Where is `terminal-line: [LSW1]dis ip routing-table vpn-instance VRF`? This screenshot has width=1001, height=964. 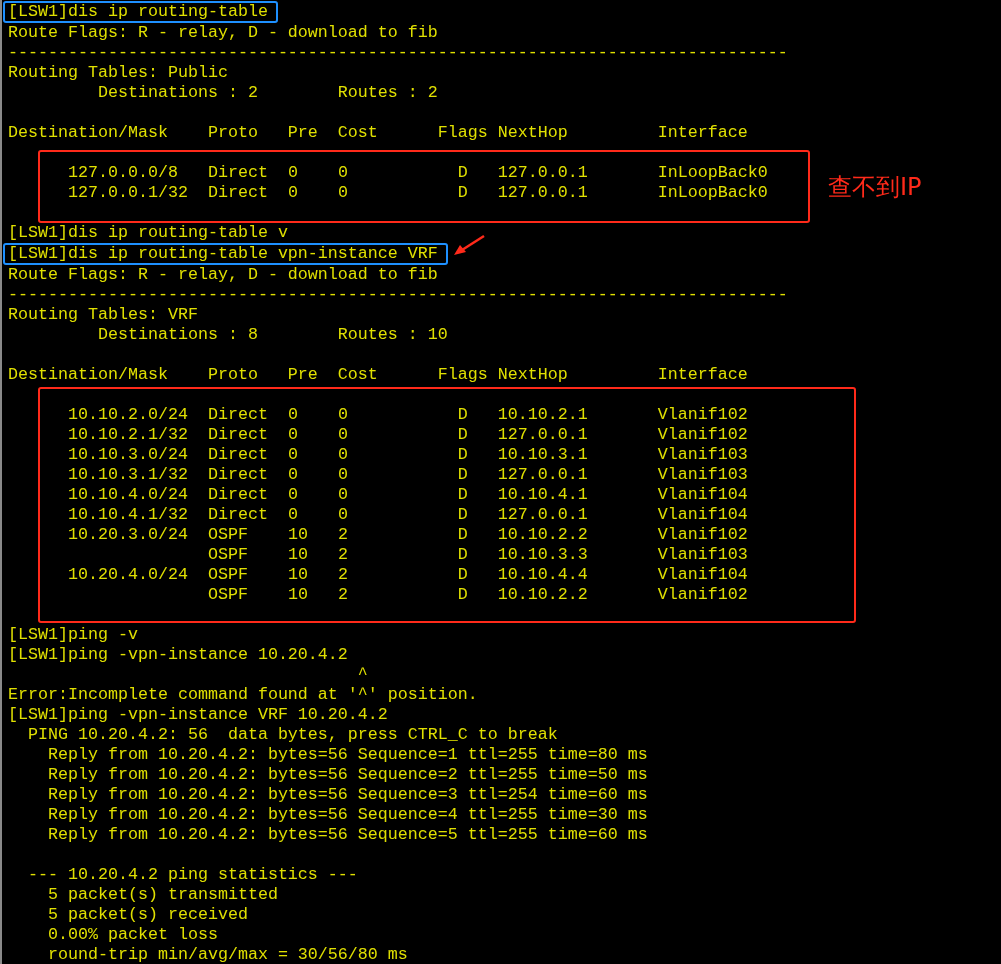 terminal-line: [LSW1]dis ip routing-table vpn-instance VRF is located at coordinates (223, 254).